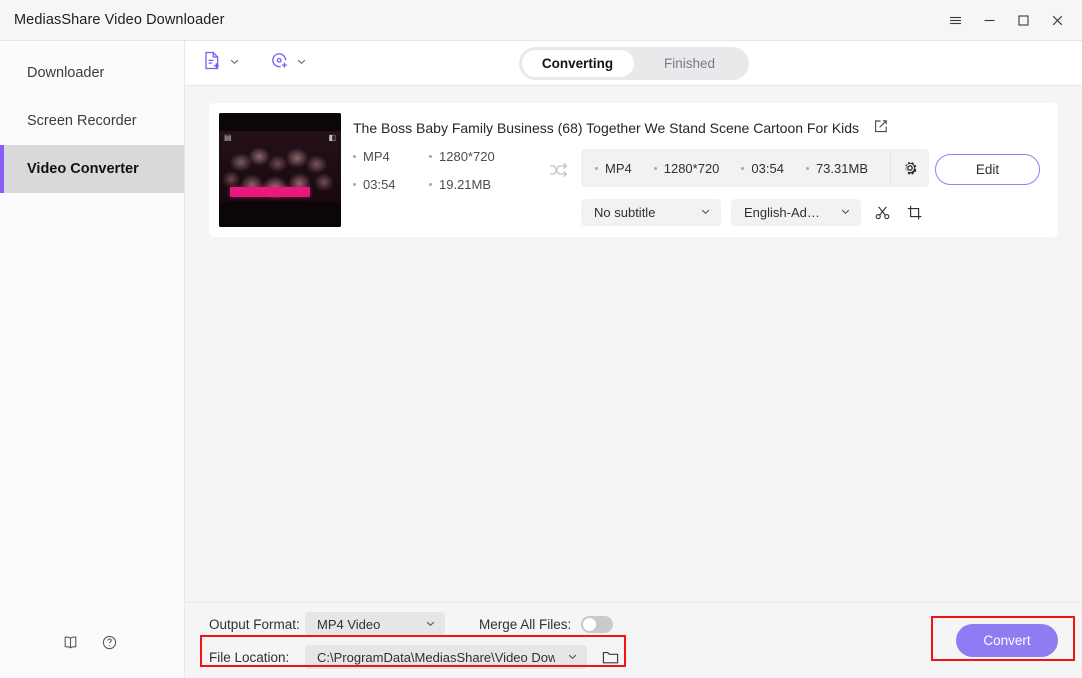 The height and width of the screenshot is (678, 1082). What do you see at coordinates (610, 657) in the screenshot?
I see `folder-icon` at bounding box center [610, 657].